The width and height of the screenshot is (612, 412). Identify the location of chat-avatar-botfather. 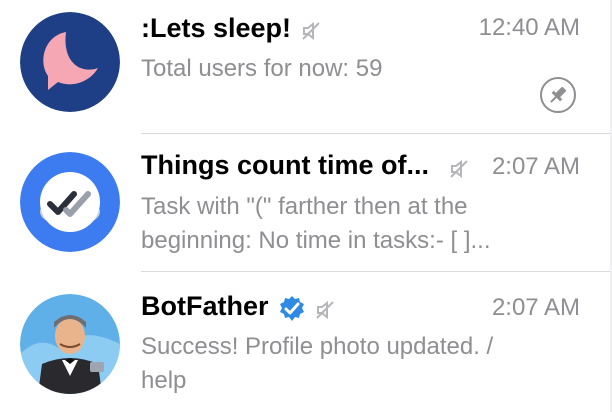
(70, 344).